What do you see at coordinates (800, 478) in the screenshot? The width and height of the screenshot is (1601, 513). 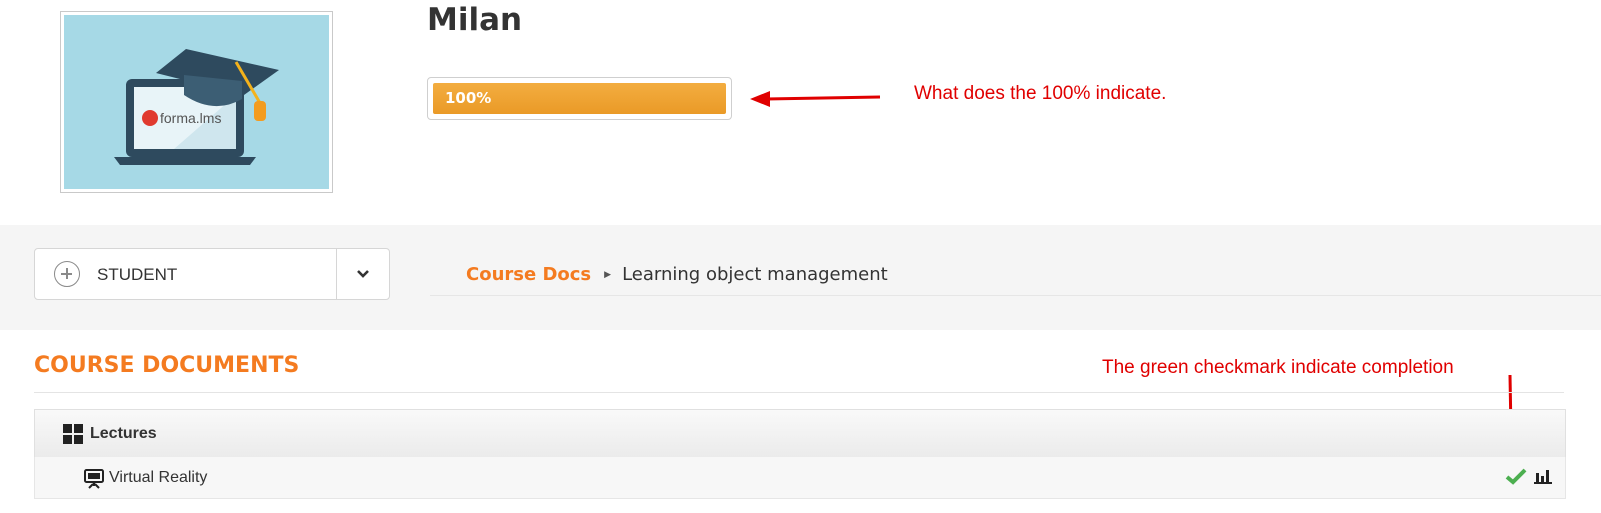 I see `list-item: Virtual Reality` at bounding box center [800, 478].